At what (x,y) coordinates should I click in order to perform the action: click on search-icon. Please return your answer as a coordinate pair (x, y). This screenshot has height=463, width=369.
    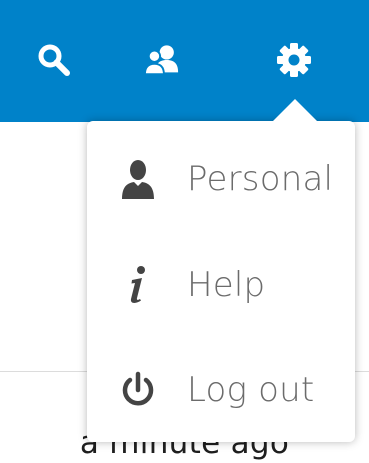
    Looking at the image, I should click on (54, 60).